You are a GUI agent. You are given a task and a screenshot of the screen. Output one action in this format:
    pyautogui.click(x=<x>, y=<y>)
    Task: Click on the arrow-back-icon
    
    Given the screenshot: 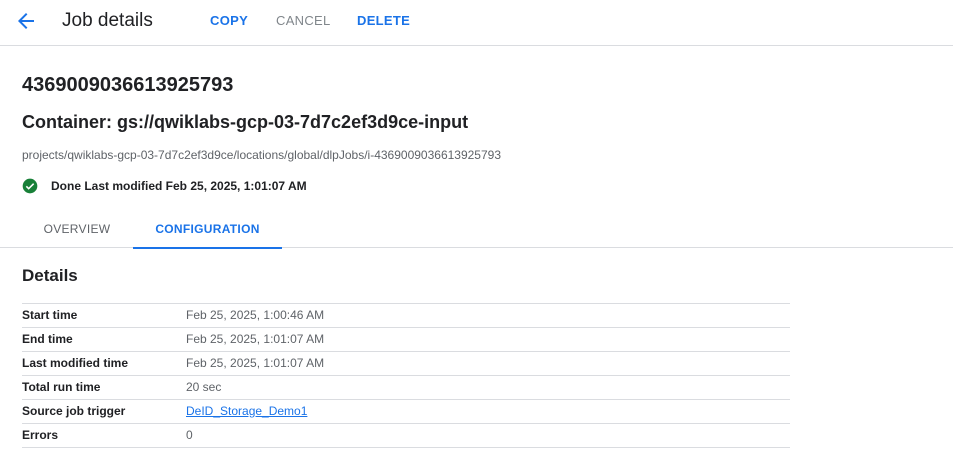 What is the action you would take?
    pyautogui.click(x=26, y=21)
    